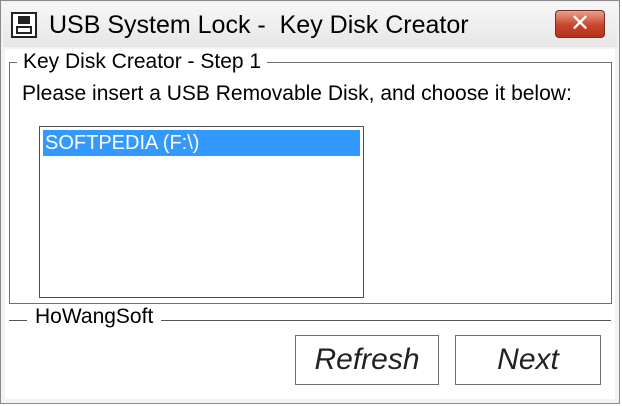 The image size is (622, 406). I want to click on title-bar: USB System Lock - Key Disk Creator ✕, so click(310, 25).